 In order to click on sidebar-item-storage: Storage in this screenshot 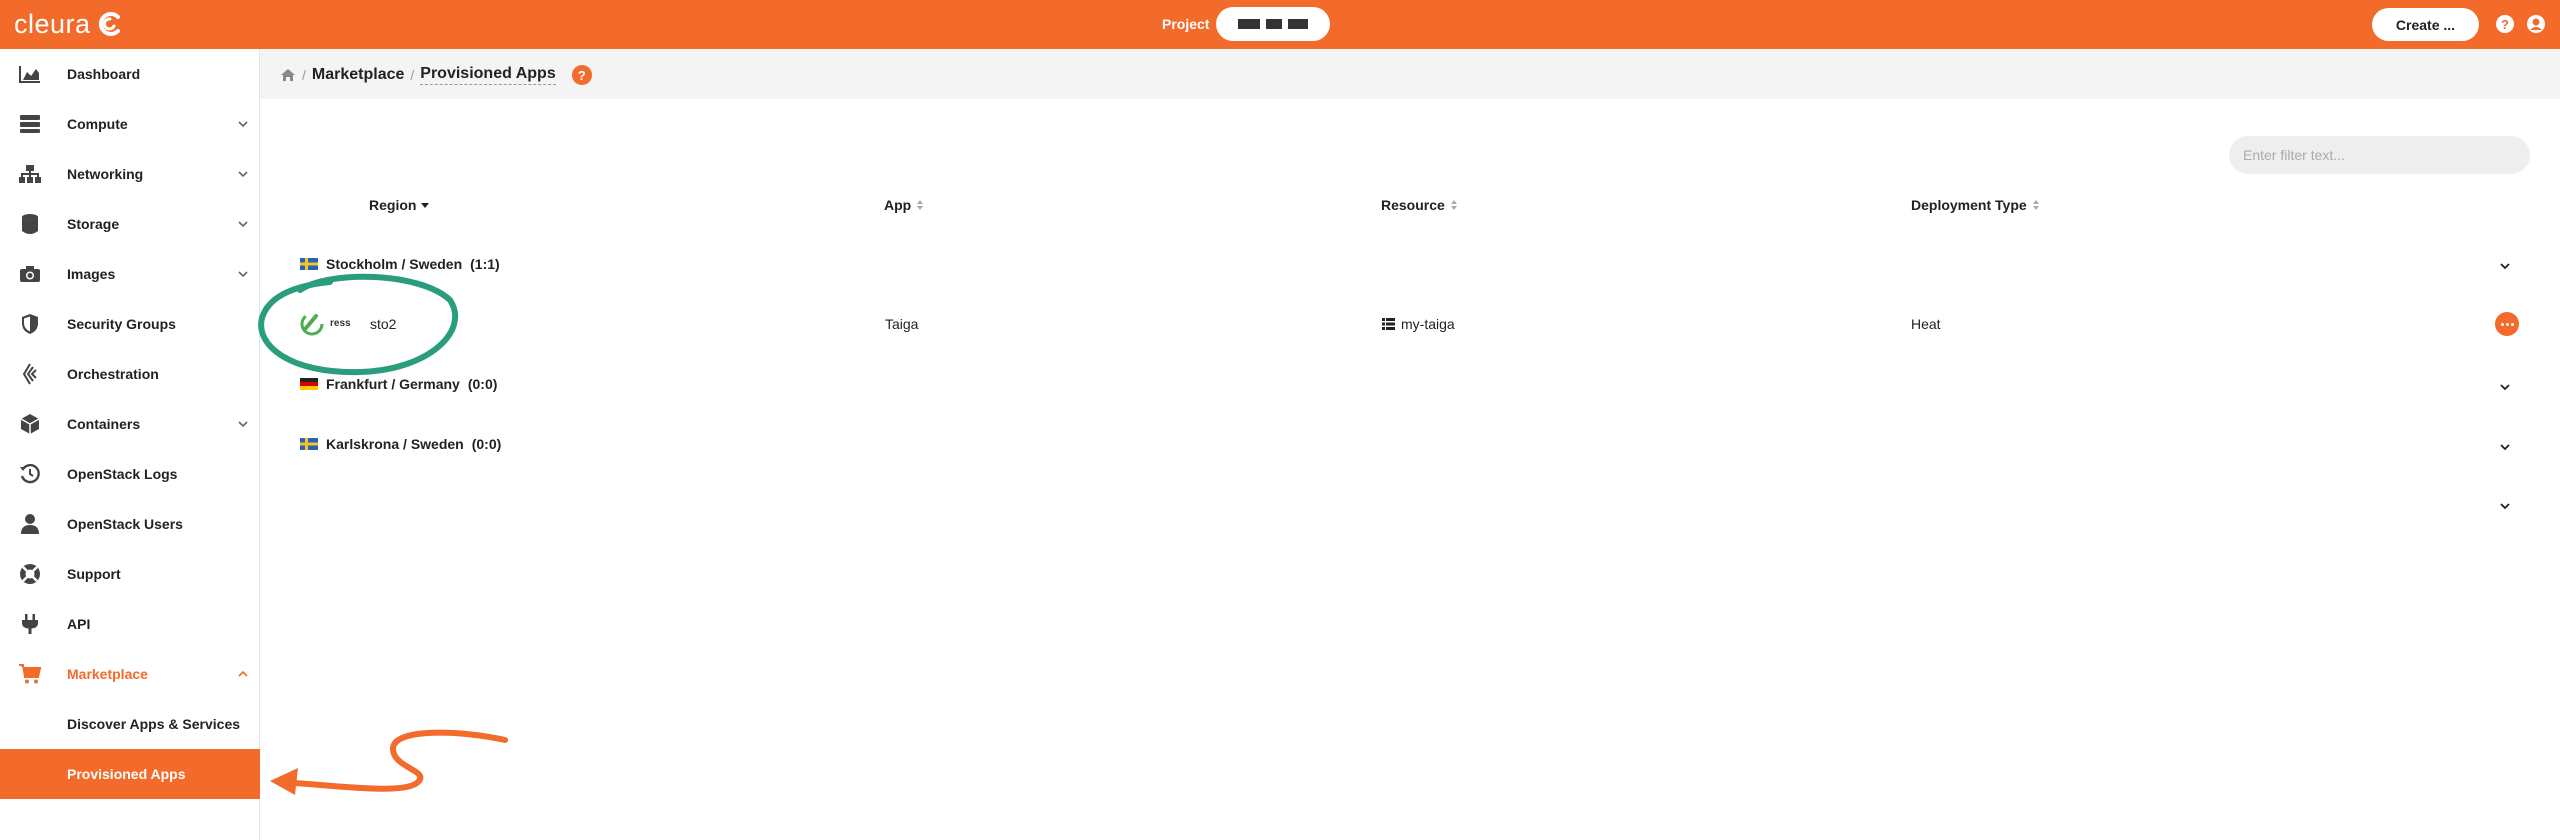, I will do `click(130, 224)`.